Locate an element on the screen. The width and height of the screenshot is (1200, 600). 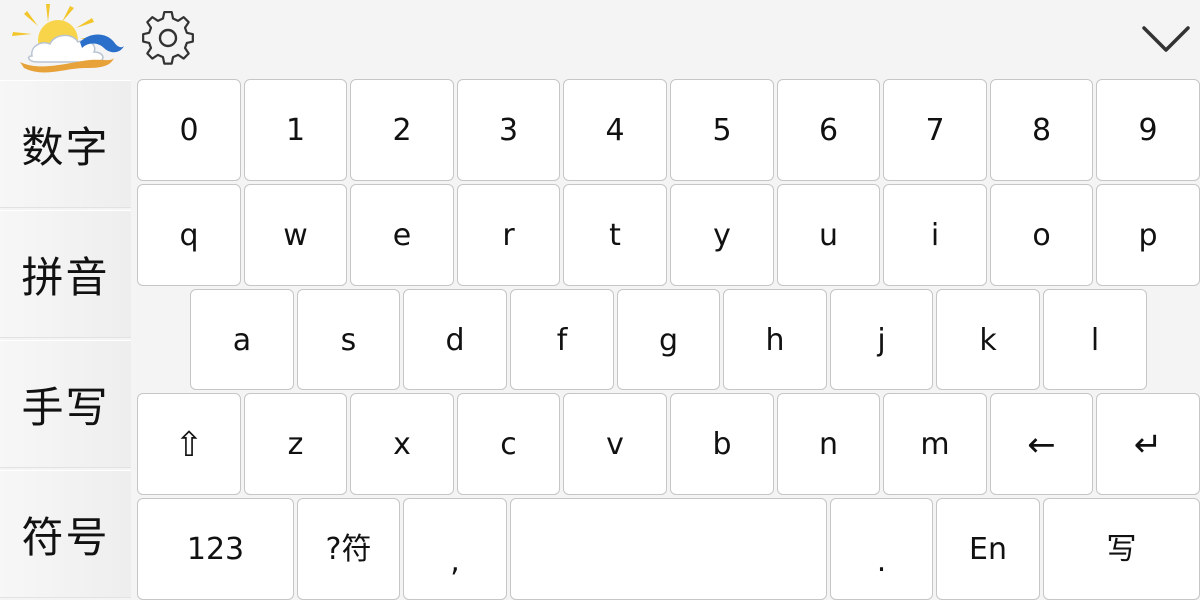
key-label: a is located at coordinates (242, 340).